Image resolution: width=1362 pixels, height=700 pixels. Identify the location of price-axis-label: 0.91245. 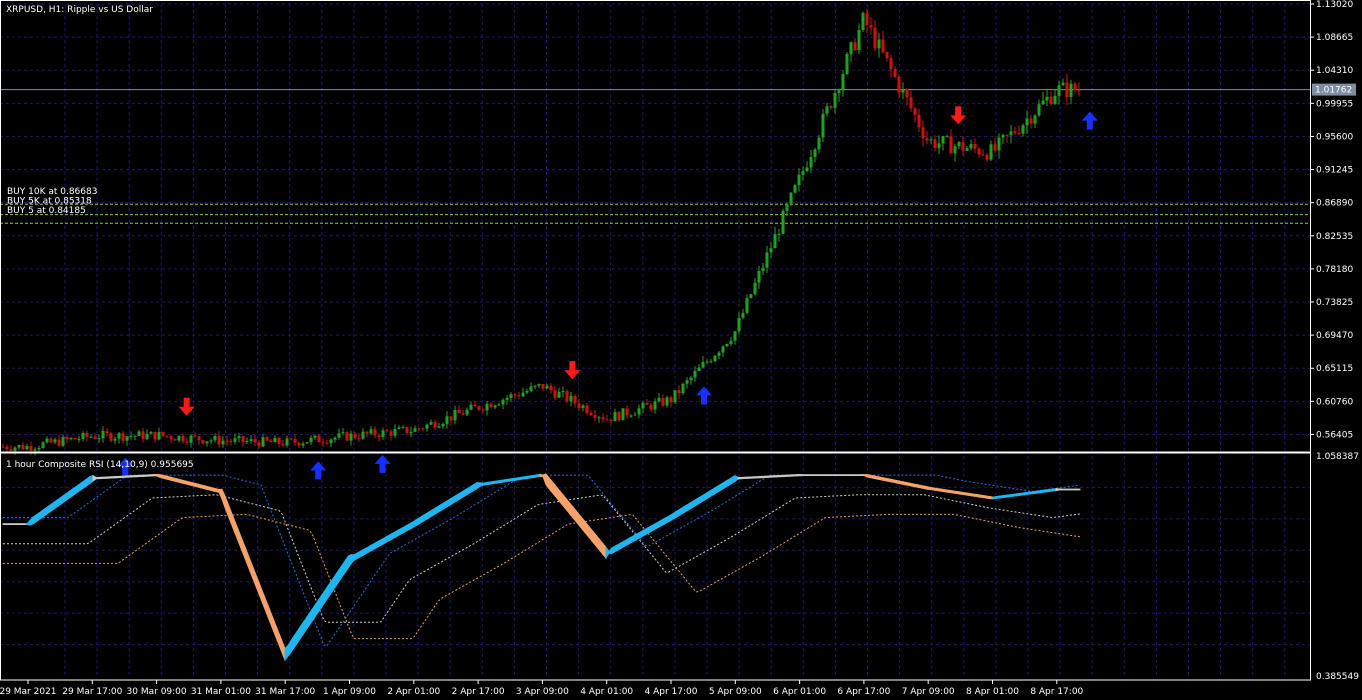
(1334, 171).